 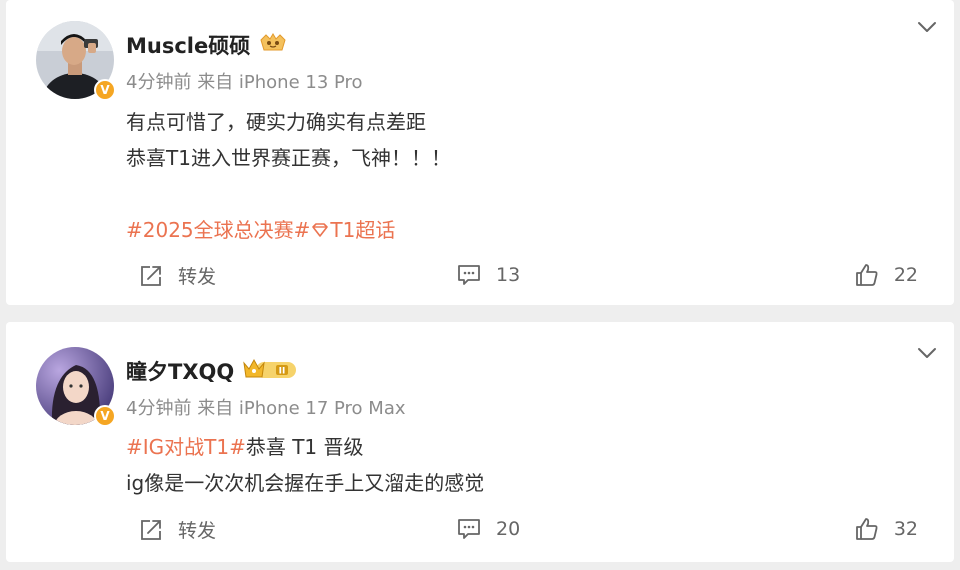 I want to click on like-count: 22, so click(x=905, y=275).